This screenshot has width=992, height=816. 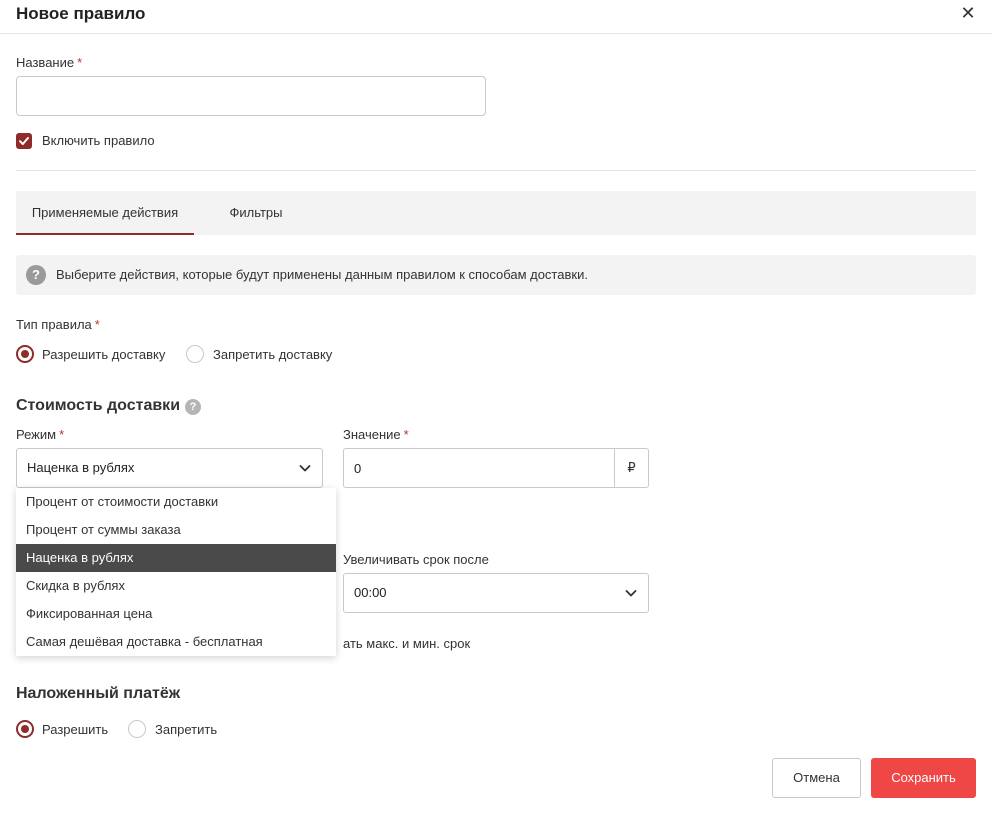 I want to click on mode-label: Режим *, so click(x=40, y=434).